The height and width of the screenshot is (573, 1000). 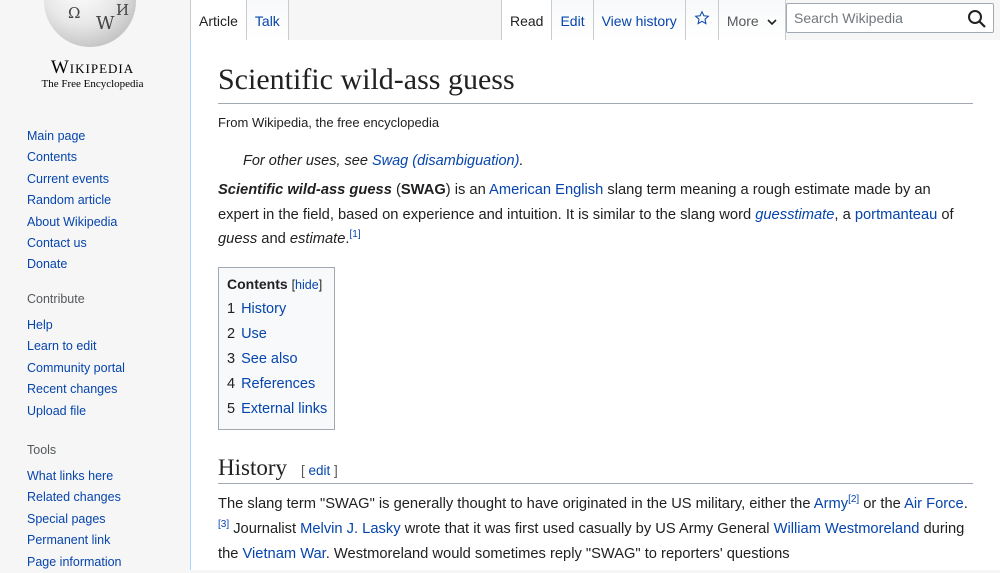 I want to click on puzzle-glyph: W, so click(x=105, y=23).